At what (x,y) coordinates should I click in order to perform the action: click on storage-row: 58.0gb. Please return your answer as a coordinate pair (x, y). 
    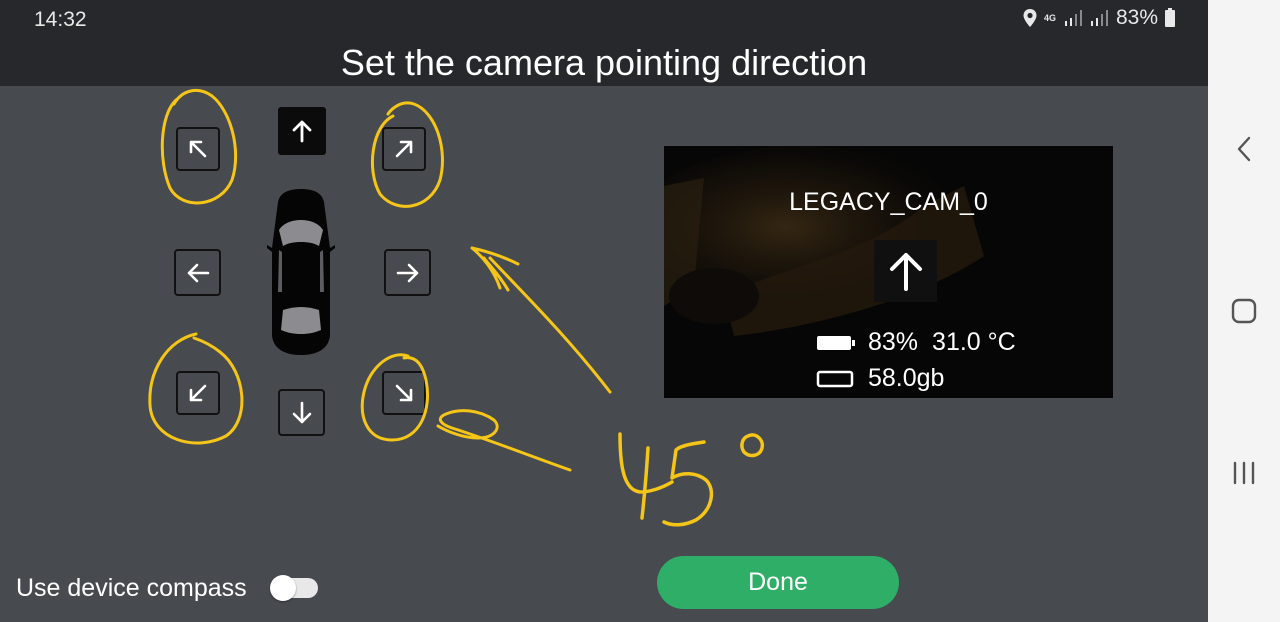
    Looking at the image, I should click on (880, 378).